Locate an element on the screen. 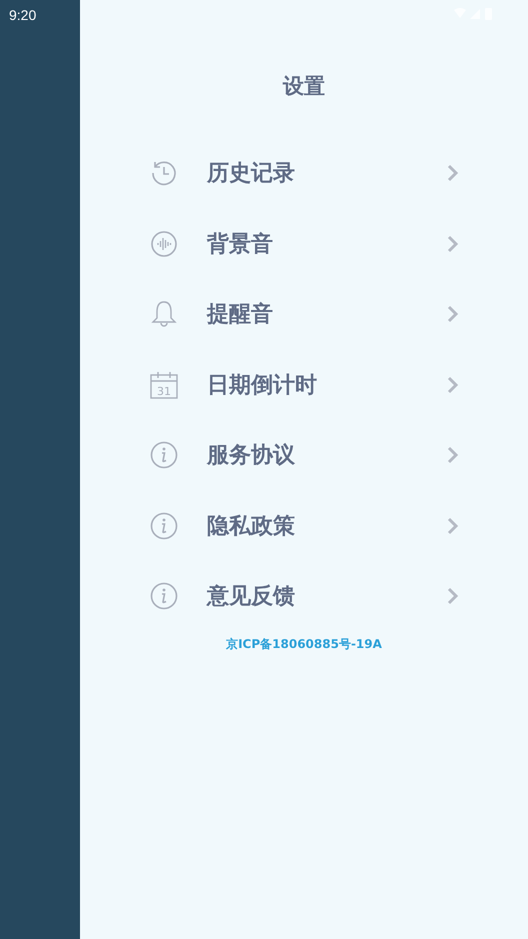  settings-item: 隐私政策 is located at coordinates (304, 525).